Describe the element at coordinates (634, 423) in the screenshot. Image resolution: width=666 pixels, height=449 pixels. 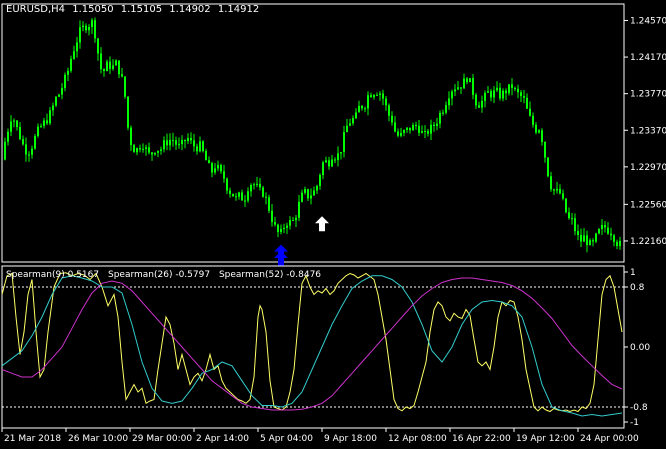
I see `indicator-tick-label: -1` at that location.